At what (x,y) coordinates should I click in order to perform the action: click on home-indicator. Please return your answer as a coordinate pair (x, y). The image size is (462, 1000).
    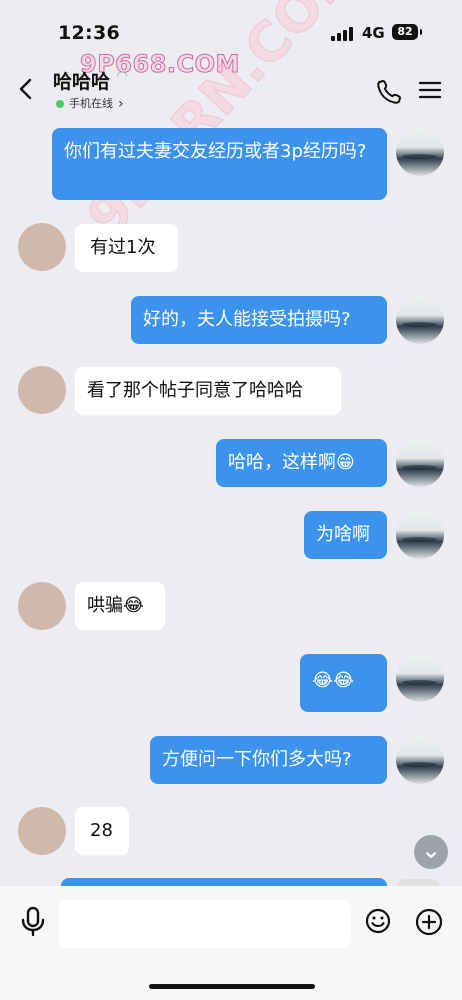
    Looking at the image, I should click on (232, 986).